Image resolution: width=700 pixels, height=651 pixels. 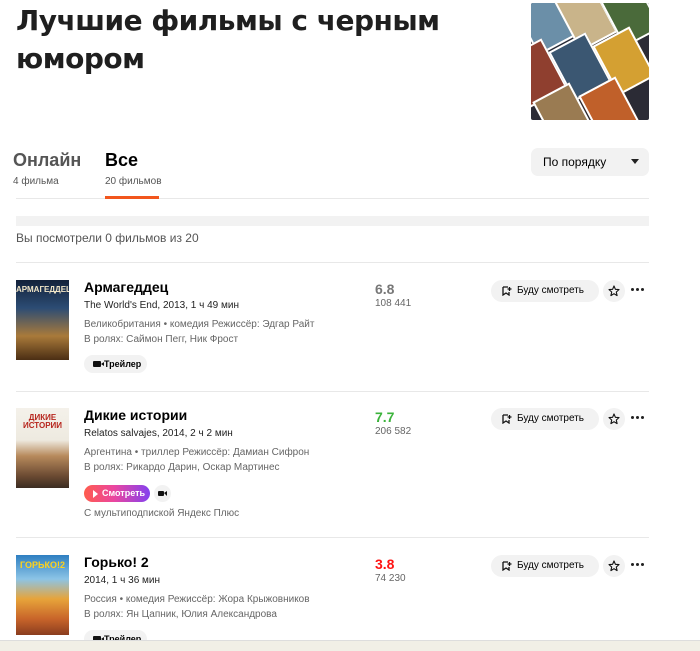 What do you see at coordinates (107, 238) in the screenshot?
I see `watched-counter: Вы посмотрели 0 фильмов из 20` at bounding box center [107, 238].